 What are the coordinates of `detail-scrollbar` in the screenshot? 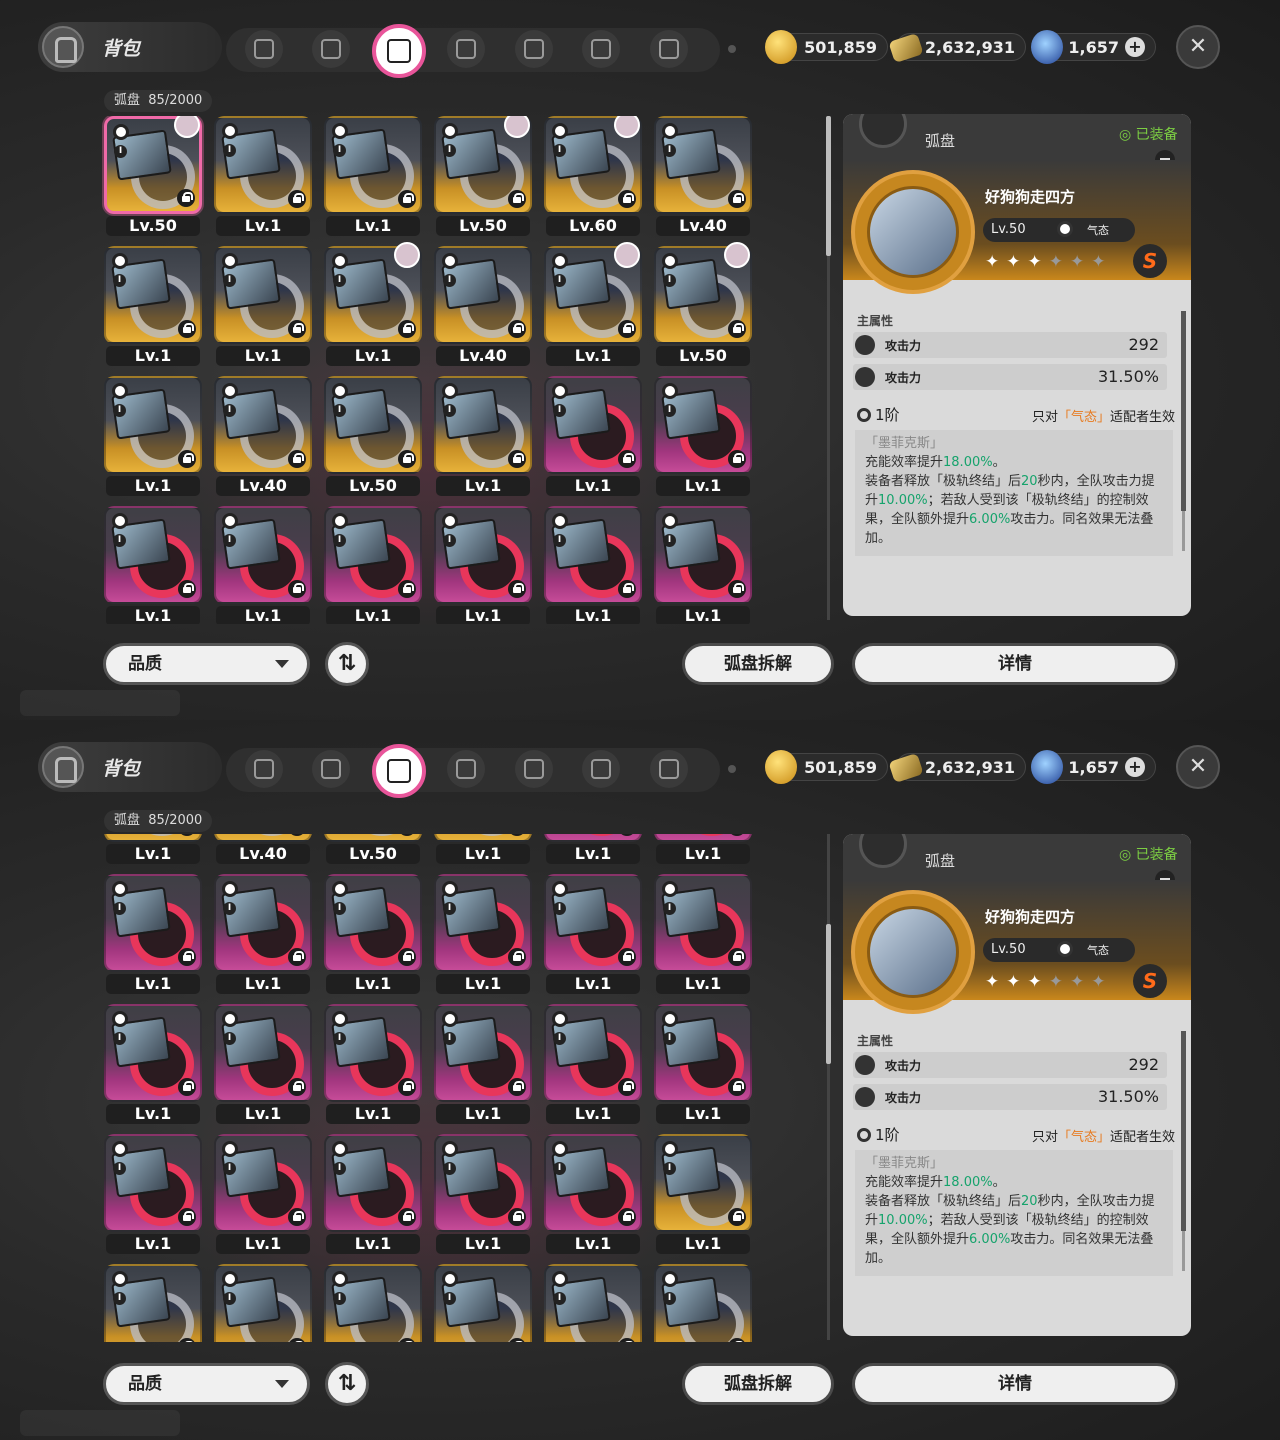 It's located at (1183, 1151).